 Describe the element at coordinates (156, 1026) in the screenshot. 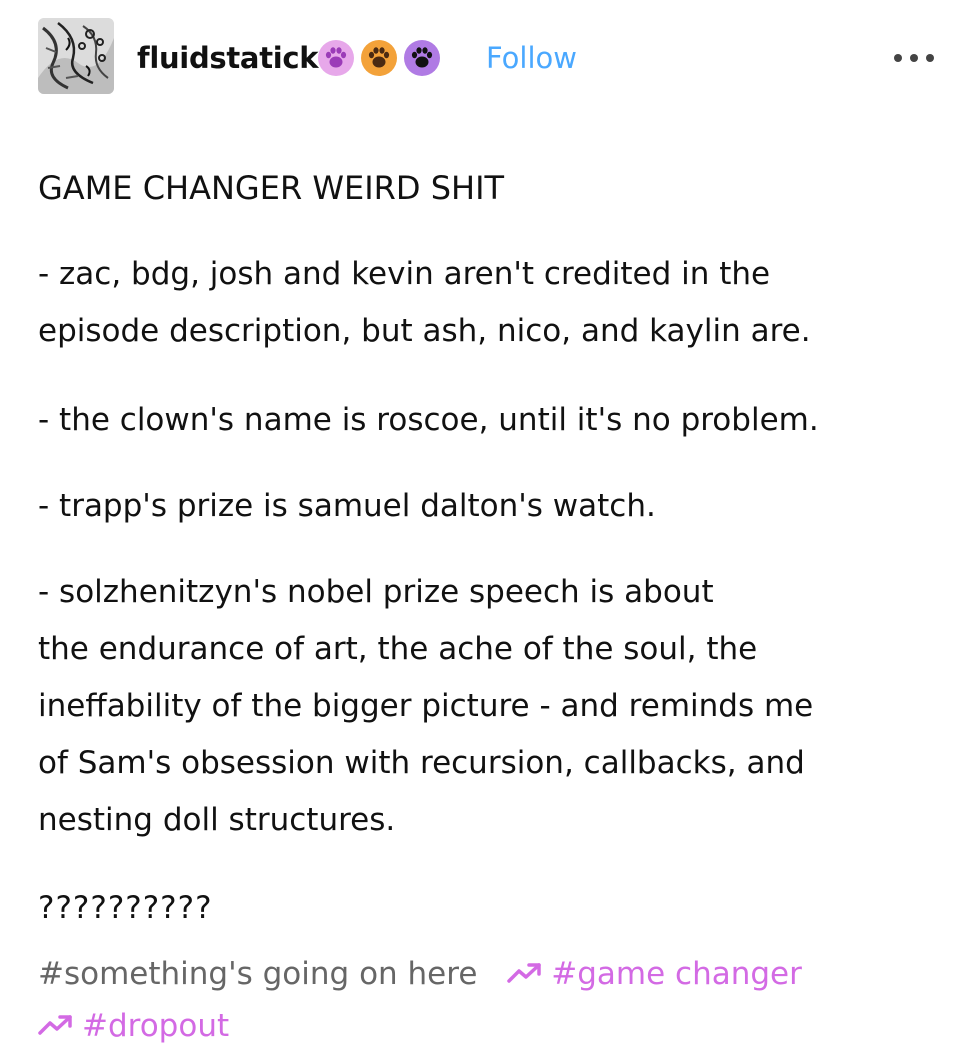

I see `tag-label: #dropout` at that location.